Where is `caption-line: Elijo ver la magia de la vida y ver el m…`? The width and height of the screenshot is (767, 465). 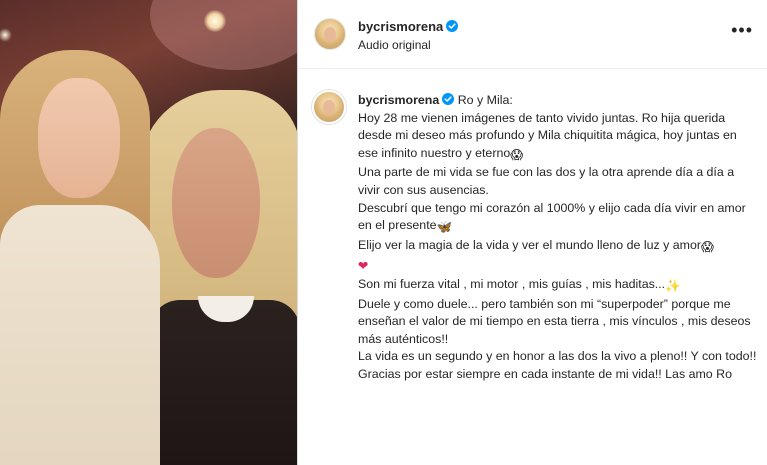 caption-line: Elijo ver la magia de la vida y ver el m… is located at coordinates (558, 247).